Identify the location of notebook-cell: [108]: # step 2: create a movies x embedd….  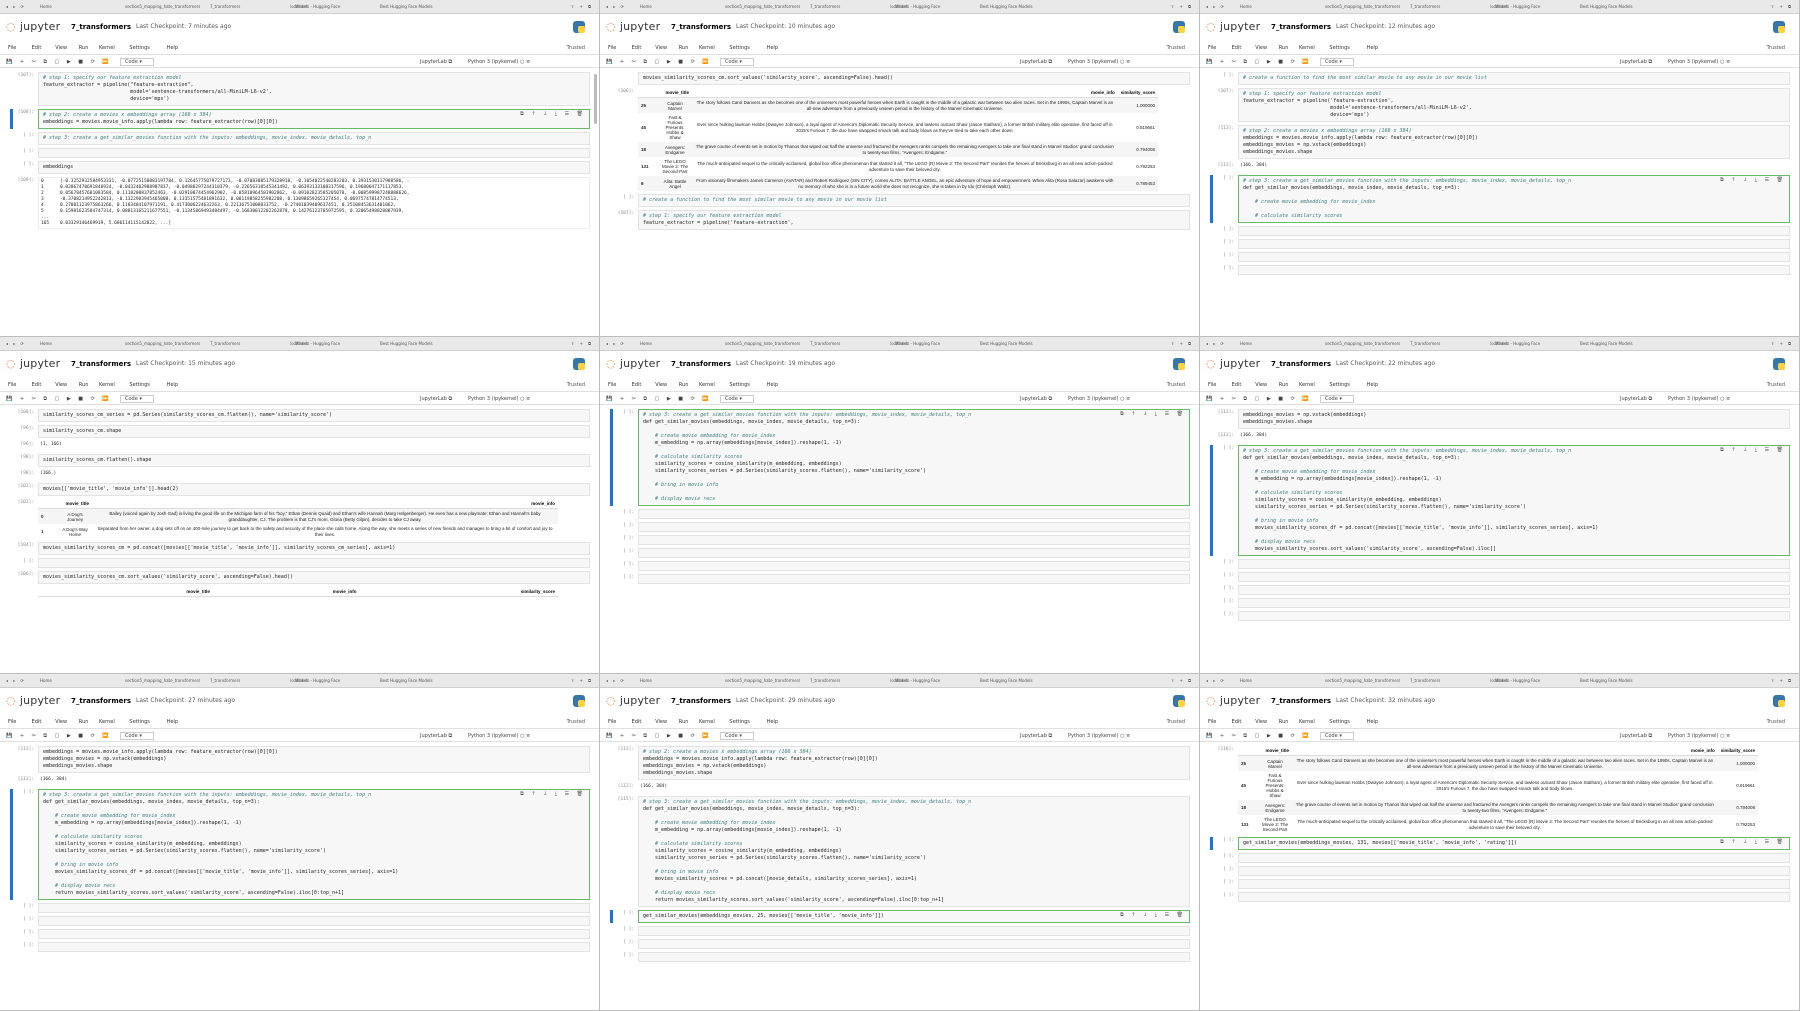
(300, 119).